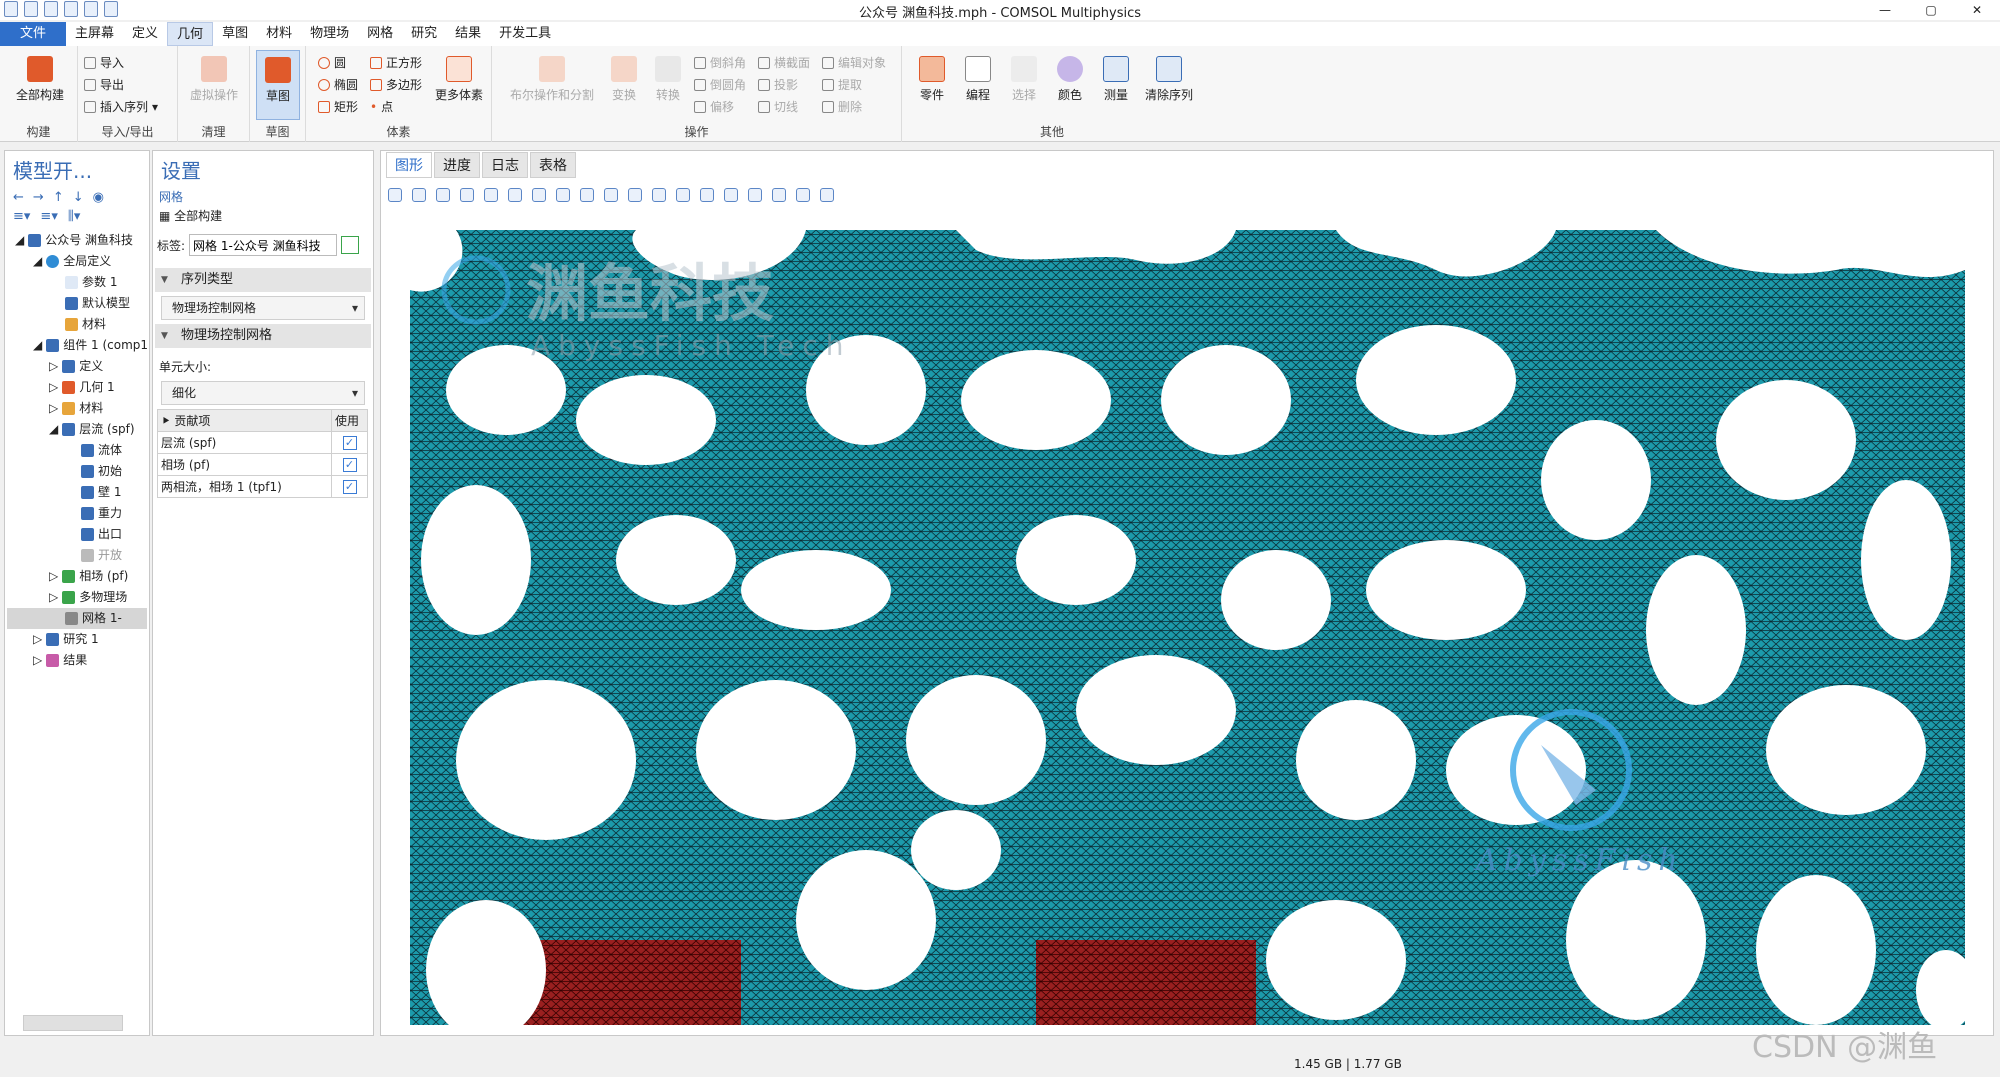  Describe the element at coordinates (468, 34) in the screenshot. I see `menu-results: 结果` at that location.